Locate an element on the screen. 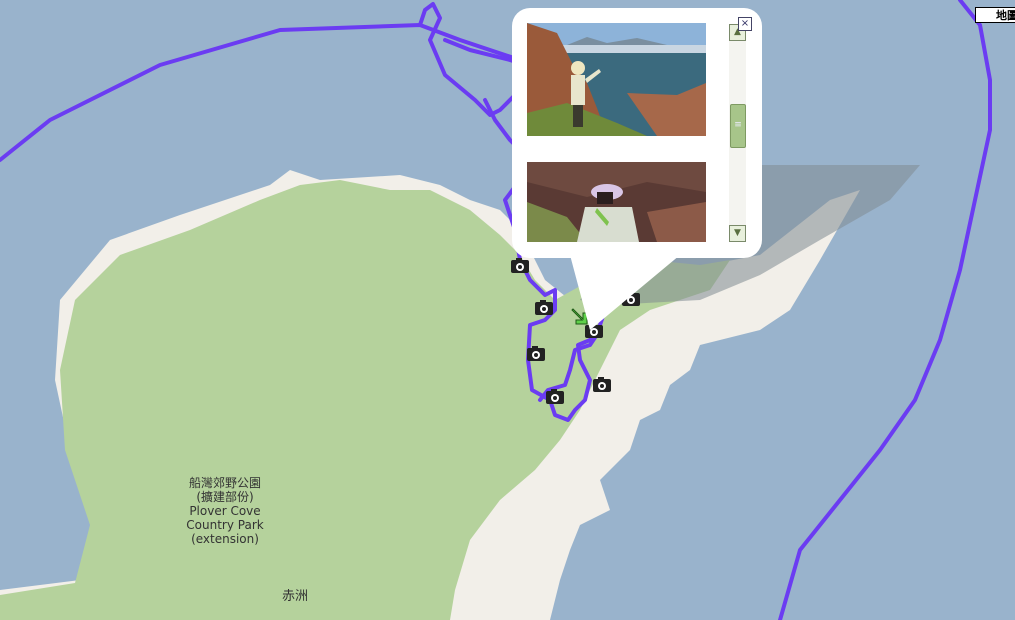  scroll-track: ≡ is located at coordinates (737, 133).